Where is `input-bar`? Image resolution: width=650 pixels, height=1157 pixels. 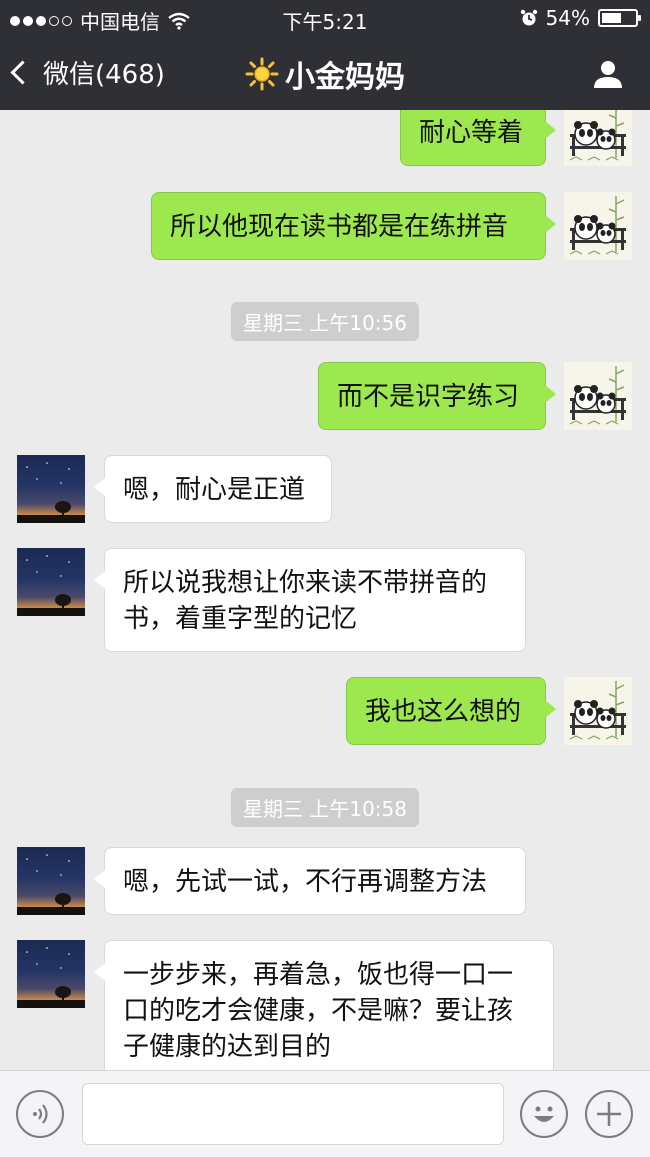
input-bar is located at coordinates (325, 1113).